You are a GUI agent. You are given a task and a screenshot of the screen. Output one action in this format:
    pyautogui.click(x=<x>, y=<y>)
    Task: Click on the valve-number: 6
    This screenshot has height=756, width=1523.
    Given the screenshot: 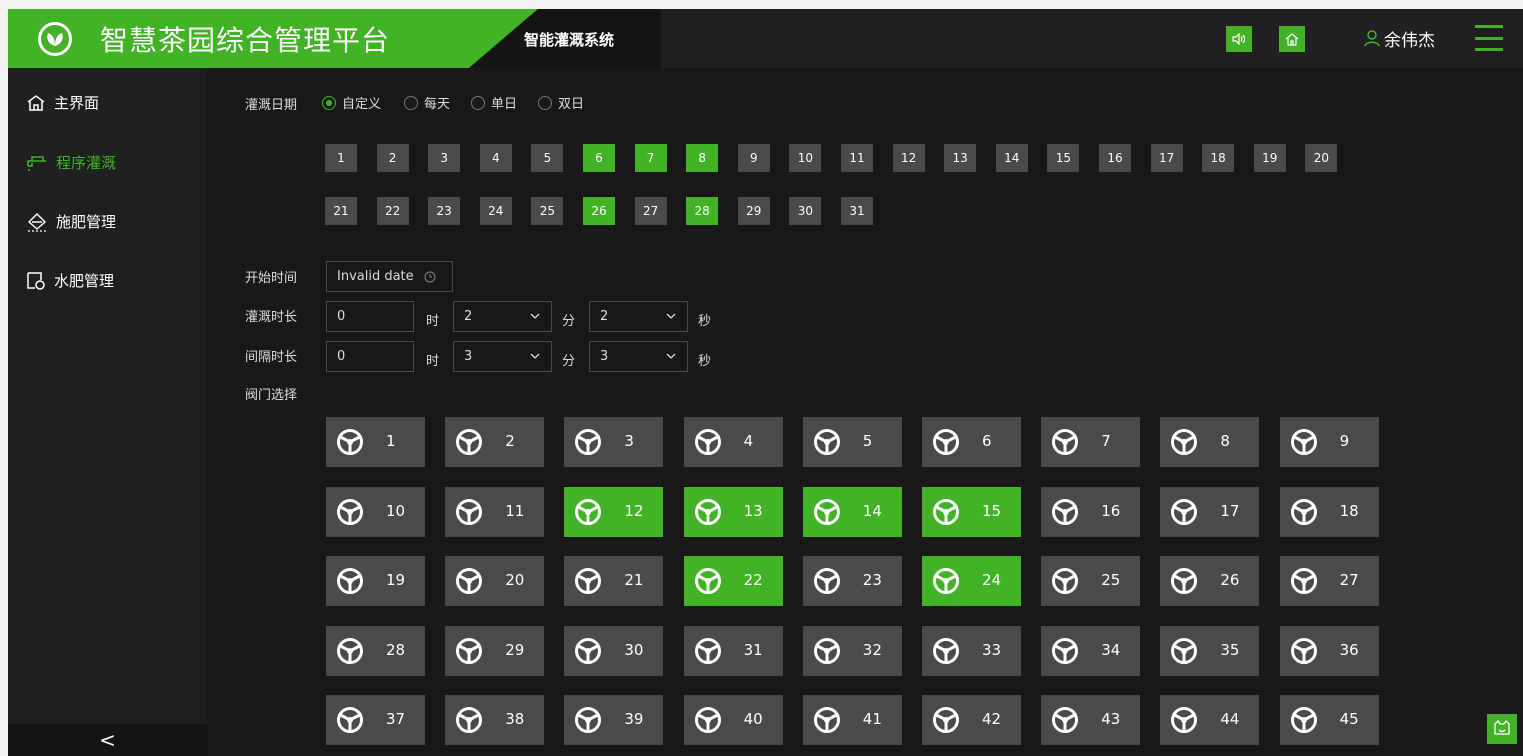 What is the action you would take?
    pyautogui.click(x=987, y=441)
    